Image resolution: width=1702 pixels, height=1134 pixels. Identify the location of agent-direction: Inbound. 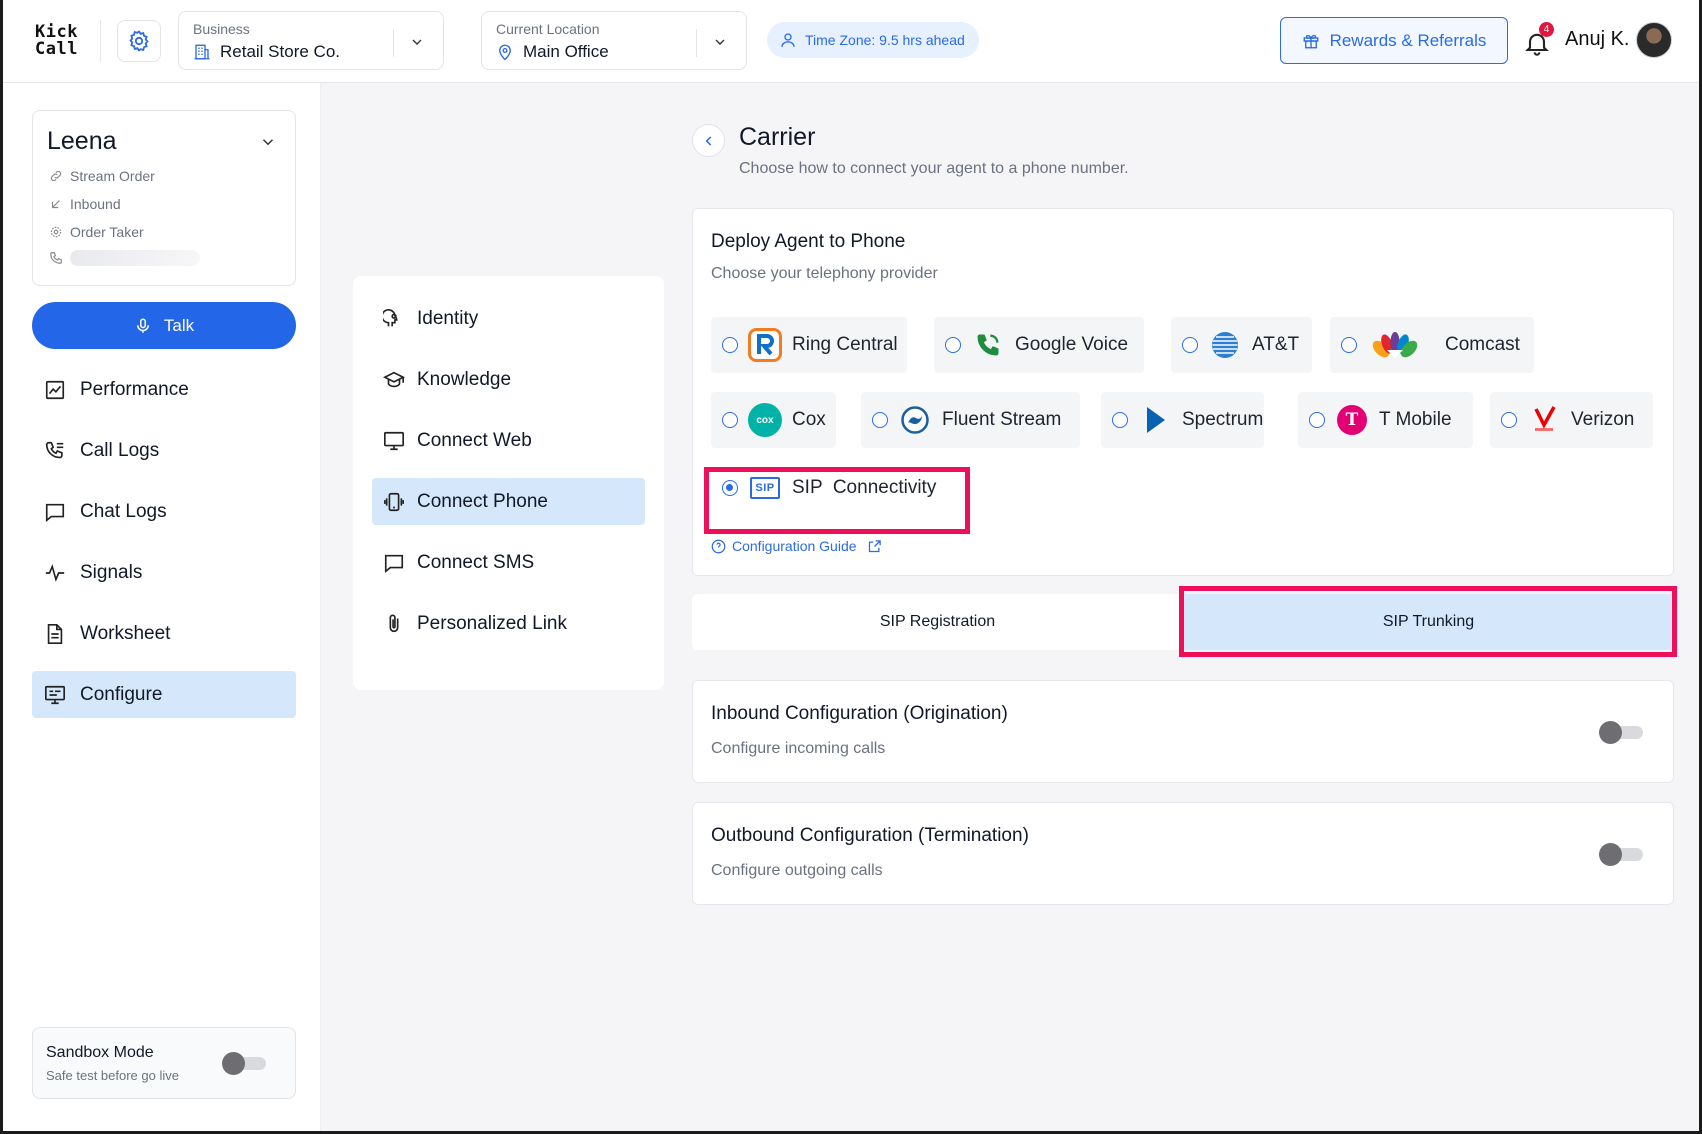
(95, 204).